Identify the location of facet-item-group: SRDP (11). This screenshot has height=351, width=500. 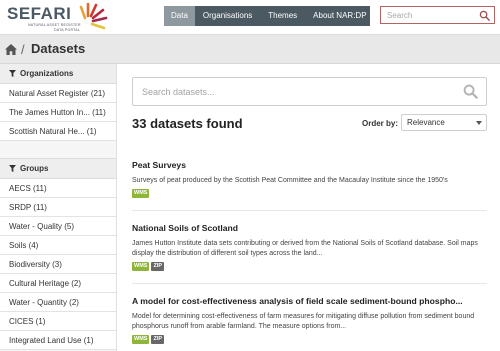
(58, 207).